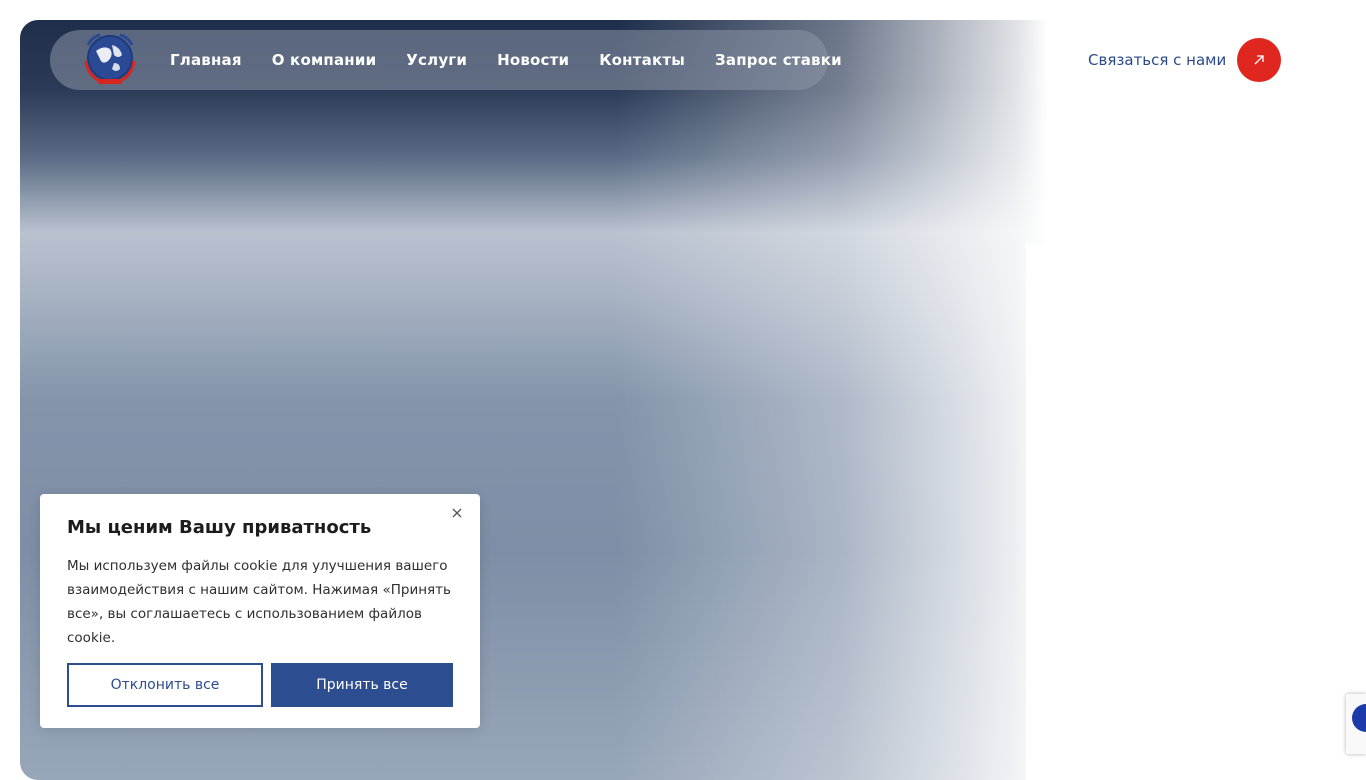  I want to click on nav-item-services: Услуги, so click(436, 60).